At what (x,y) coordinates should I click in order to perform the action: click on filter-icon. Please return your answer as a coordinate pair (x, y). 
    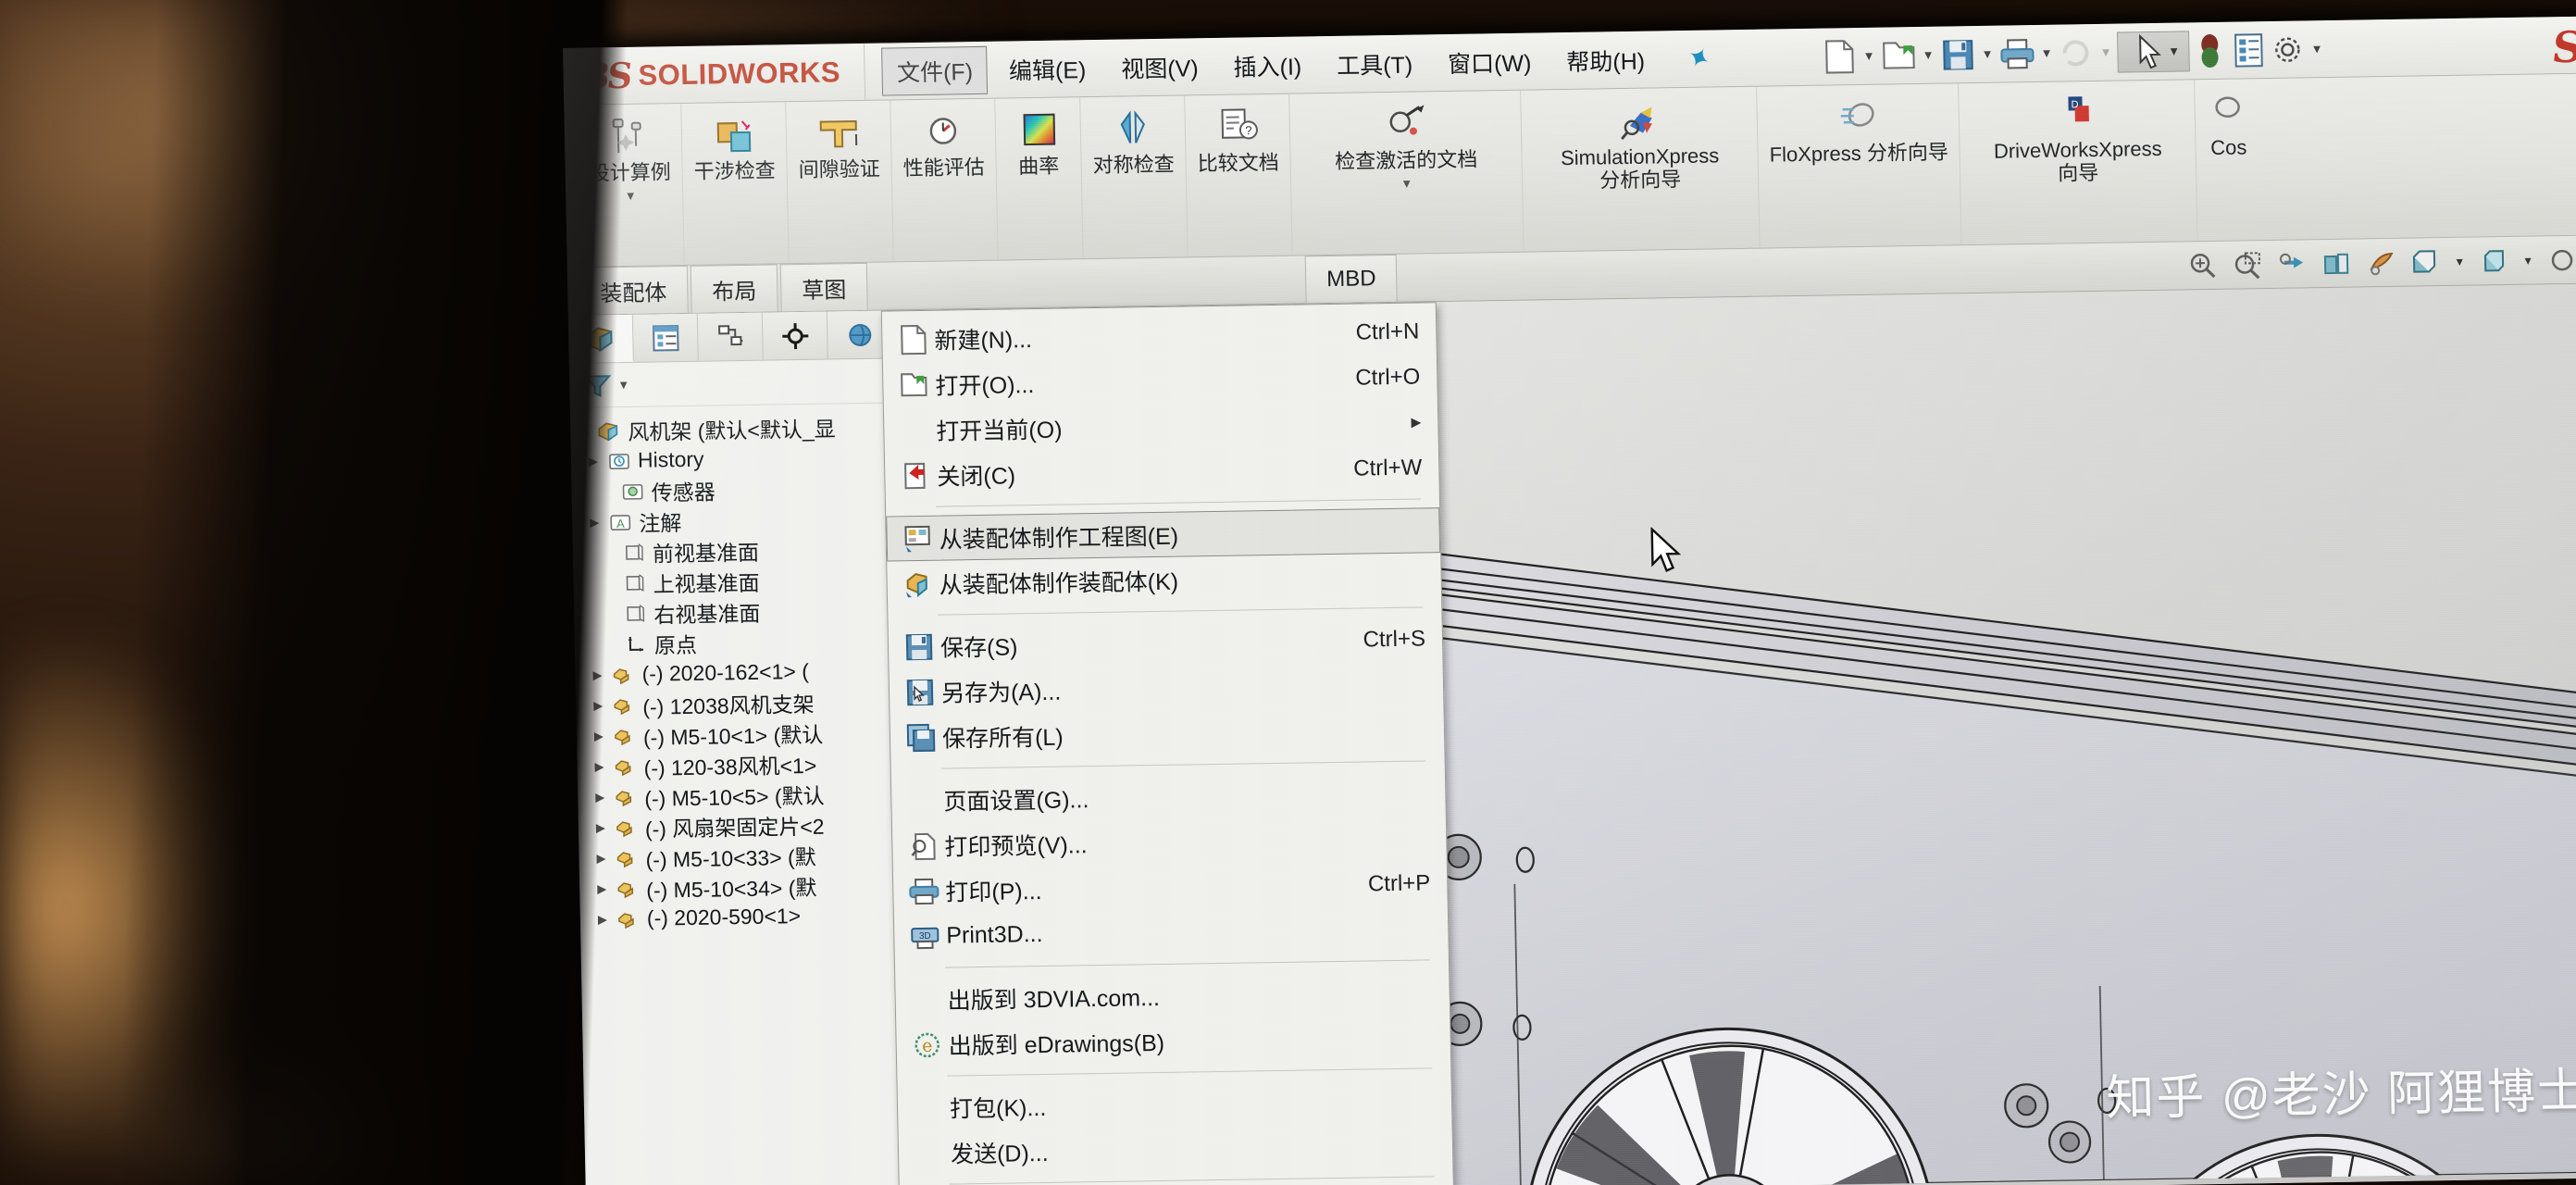
    Looking at the image, I should click on (597, 385).